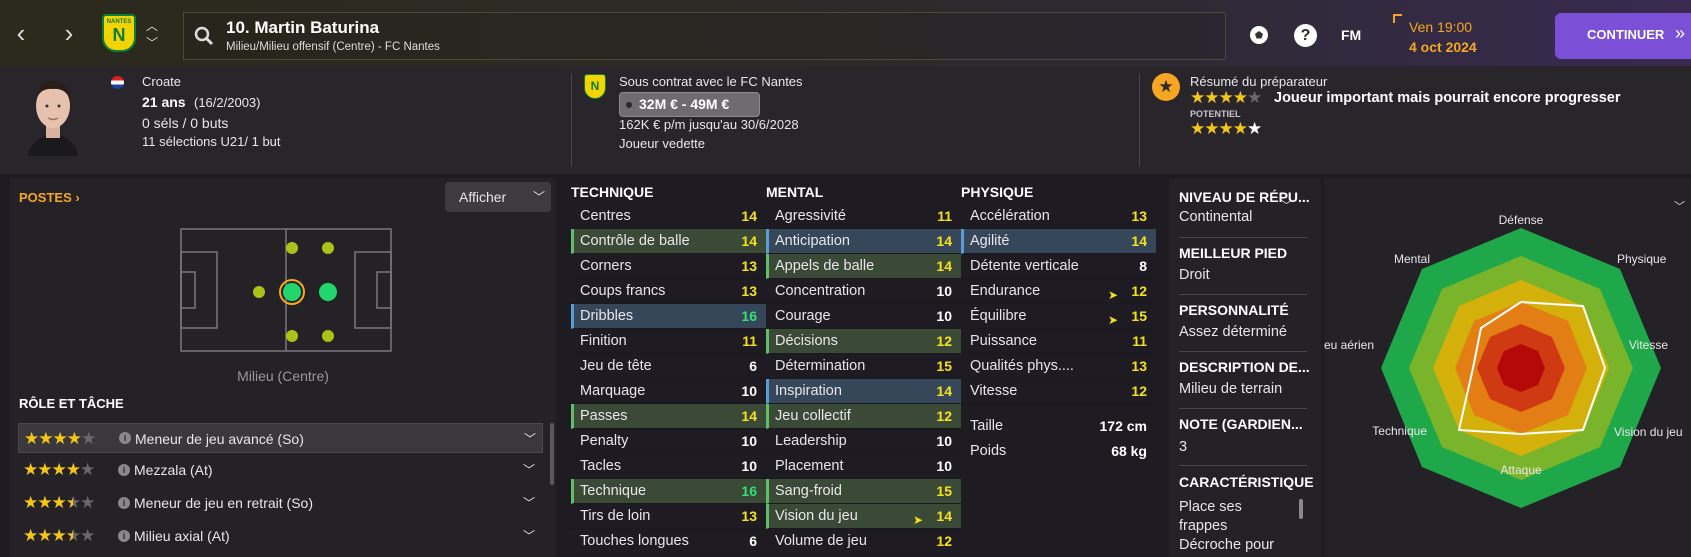 This screenshot has width=1691, height=557. Describe the element at coordinates (211, 141) in the screenshot. I see `youth-caps: 11 sélections U21/ 1 but` at that location.